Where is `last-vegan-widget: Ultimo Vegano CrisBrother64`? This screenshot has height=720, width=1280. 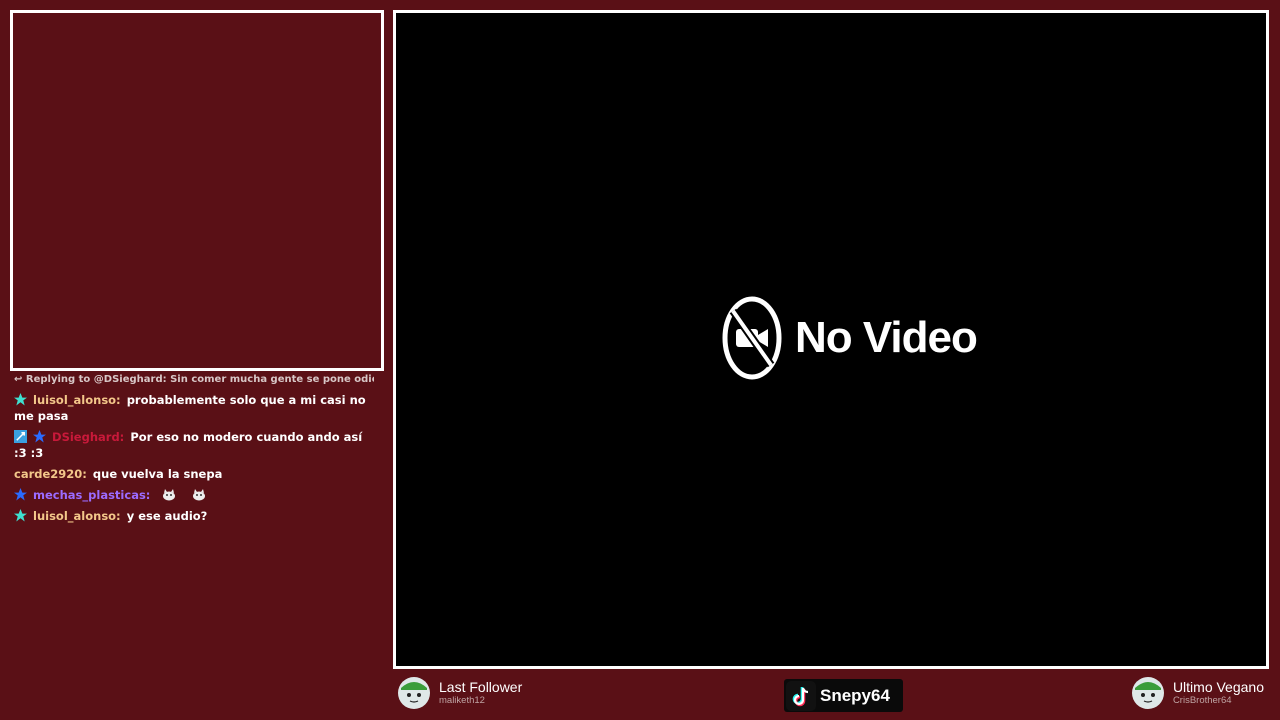
last-vegan-widget: Ultimo Vegano CrisBrother64 is located at coordinates (1197, 693).